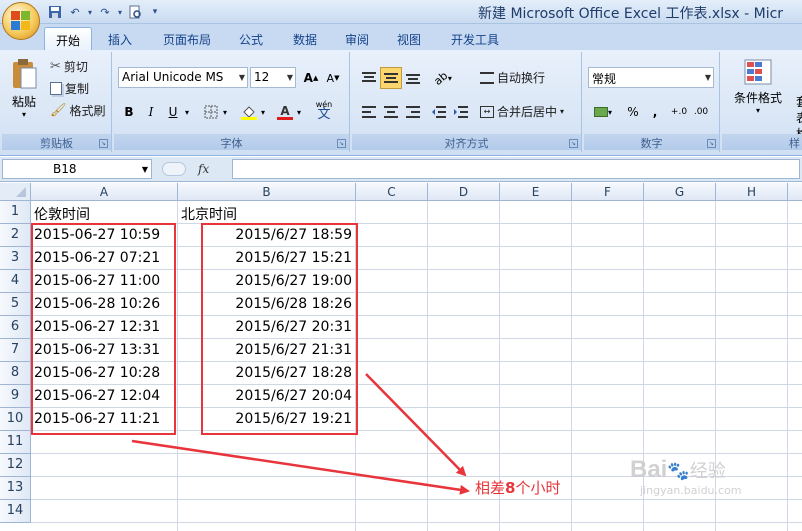 The height and width of the screenshot is (531, 802). What do you see at coordinates (120, 12) in the screenshot?
I see `redo-dropdown-icon: ▾` at bounding box center [120, 12].